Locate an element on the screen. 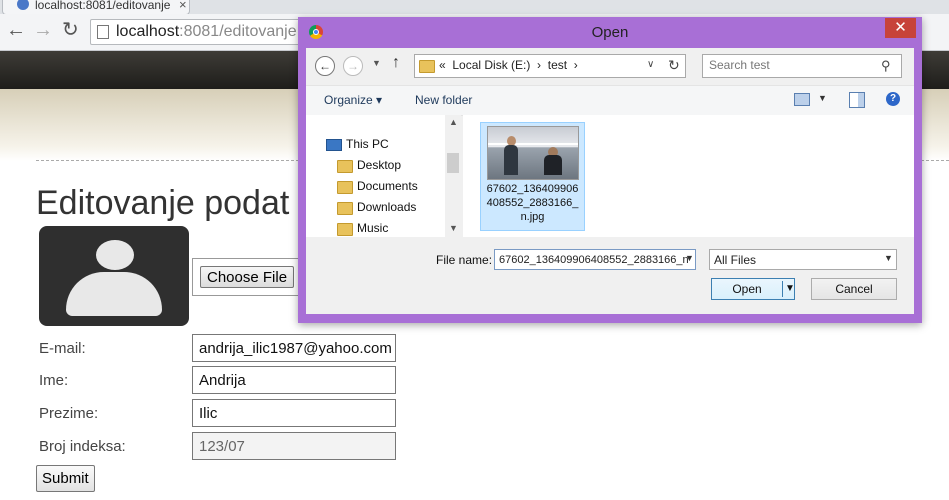 Image resolution: width=949 pixels, height=500 pixels. dialog-titlebar: Open ✕ is located at coordinates (610, 32).